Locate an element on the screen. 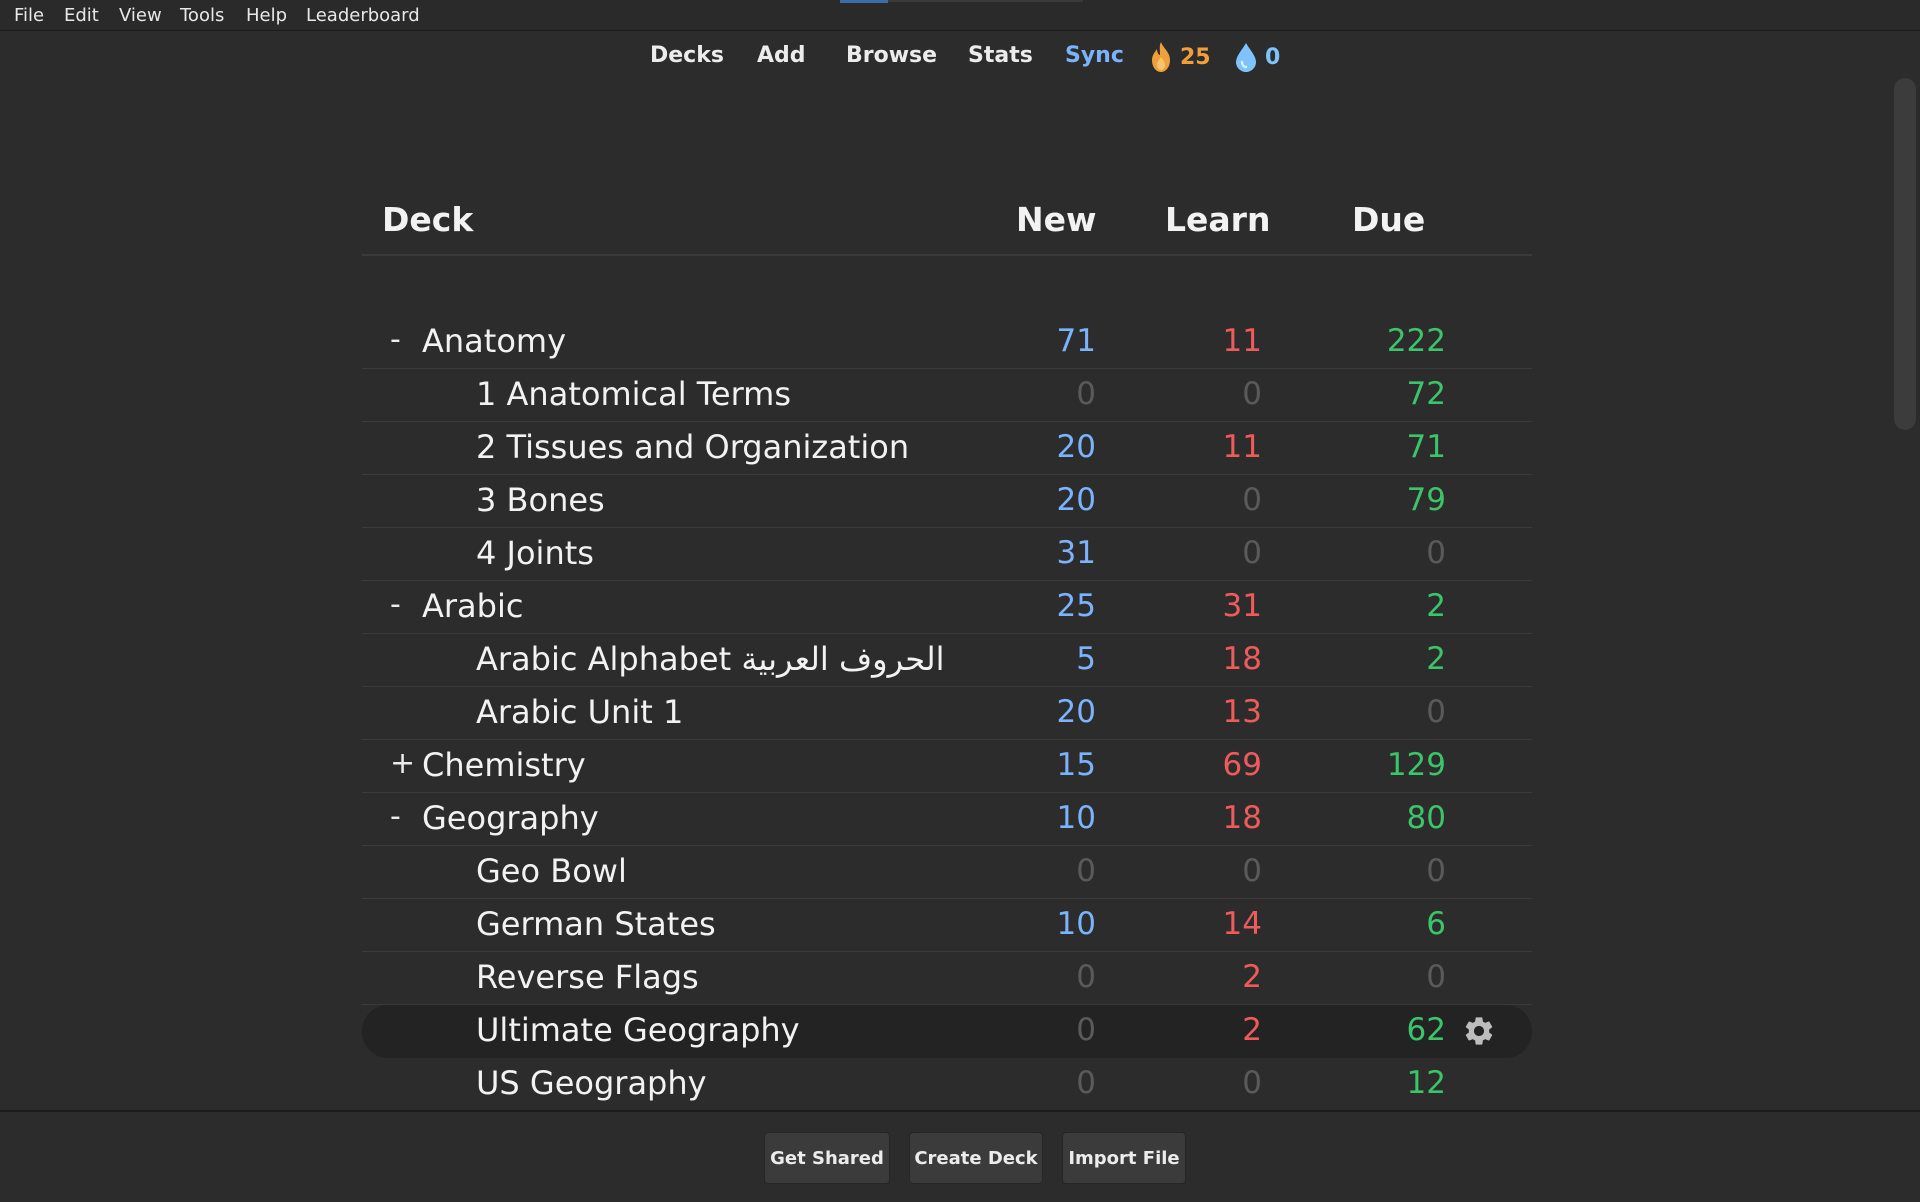 This screenshot has width=1920, height=1202. due-count: 129 is located at coordinates (1416, 765).